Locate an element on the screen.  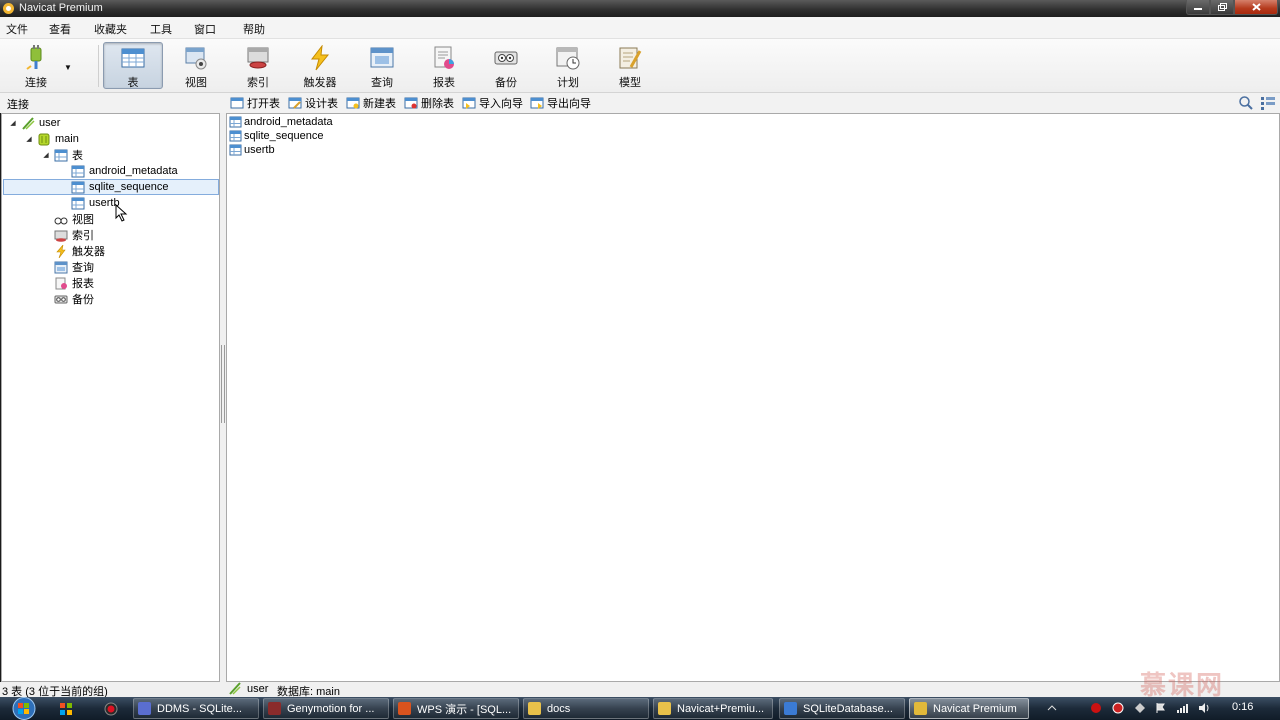
tree-table-sqlite-sequence: sqlite_sequence is located at coordinates (111, 187).